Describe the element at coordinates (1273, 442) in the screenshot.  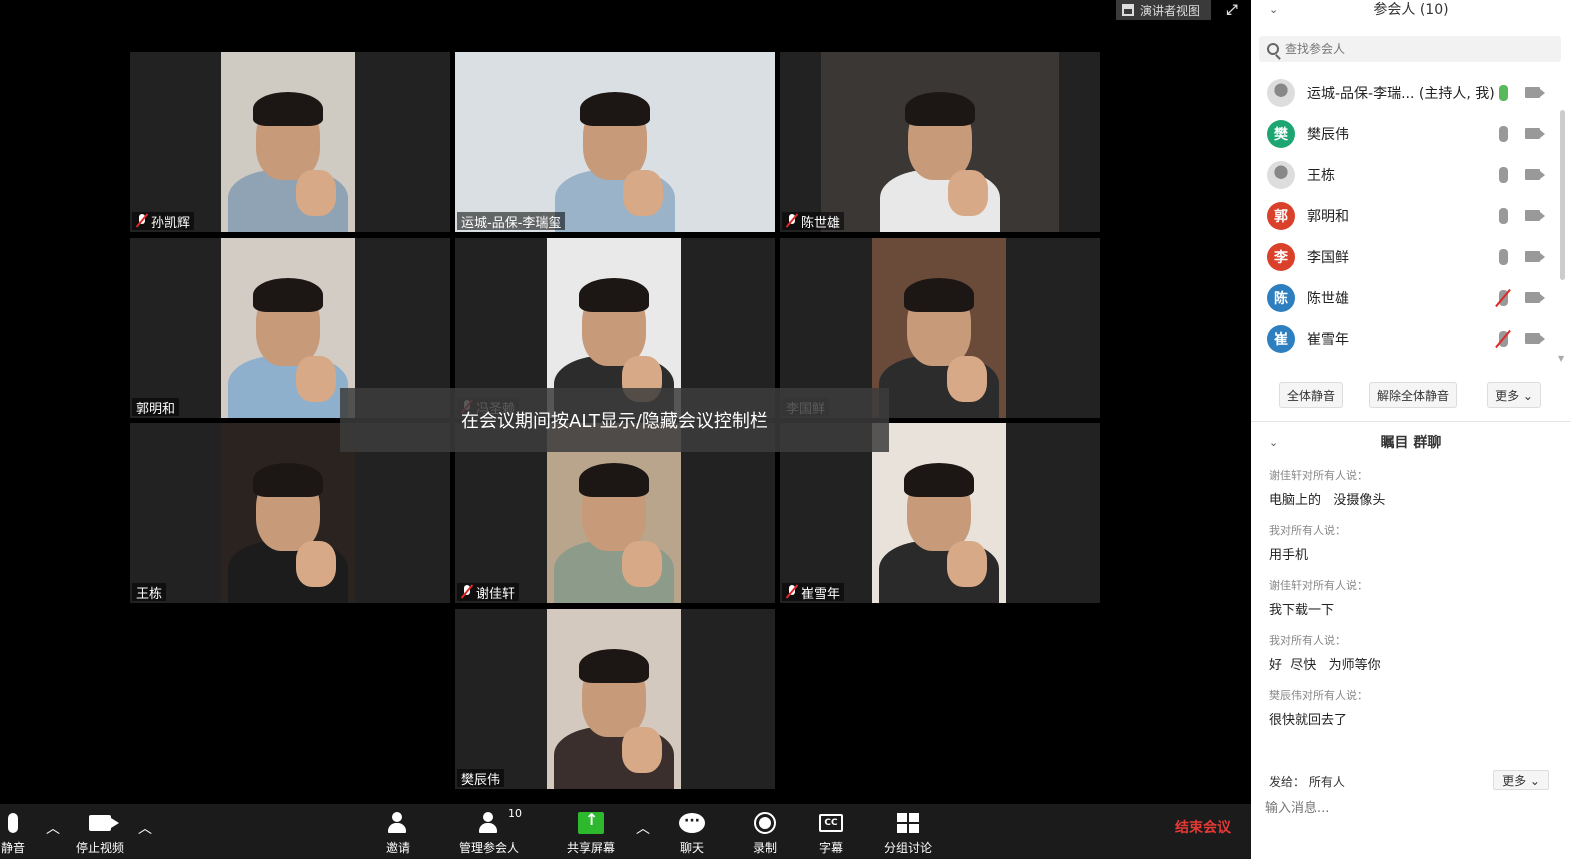
I see `chat-collapse-chevron-icon: ⌄` at that location.